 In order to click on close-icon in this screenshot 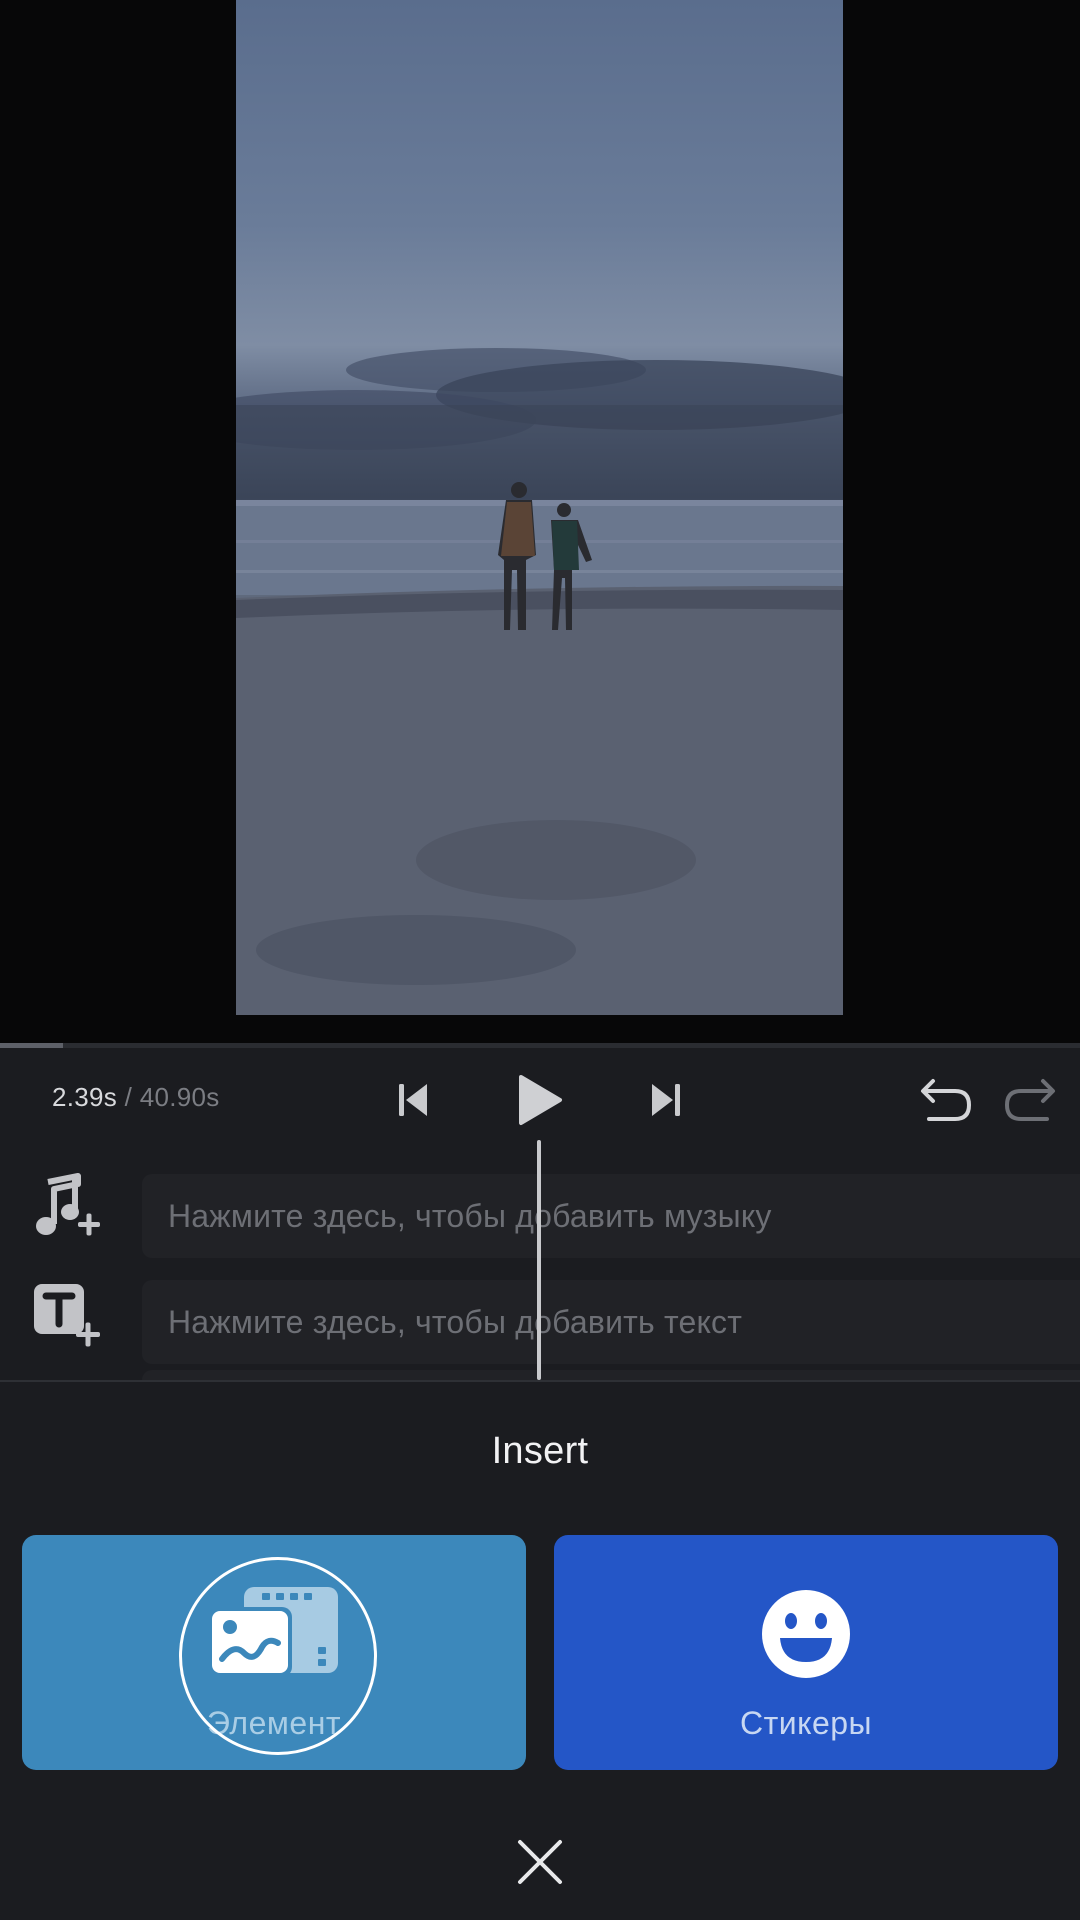, I will do `click(540, 1862)`.